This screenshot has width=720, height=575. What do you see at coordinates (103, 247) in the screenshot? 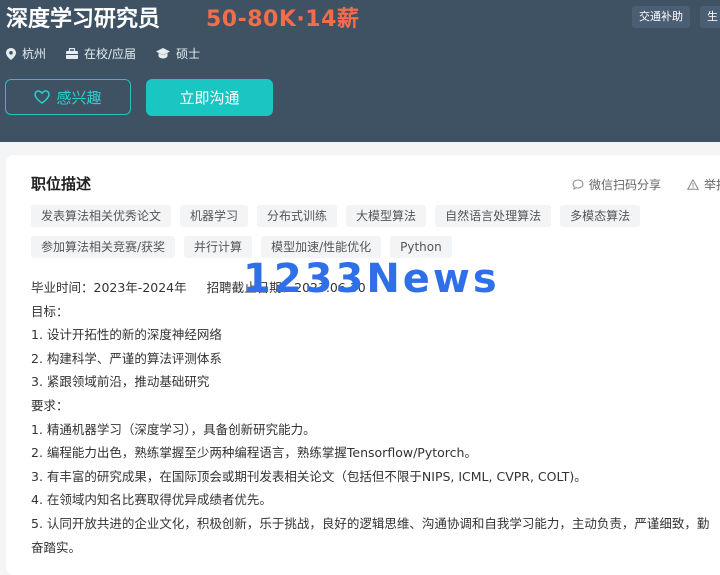
I see `skill-tag: 参加算法相关竞赛/获奖` at bounding box center [103, 247].